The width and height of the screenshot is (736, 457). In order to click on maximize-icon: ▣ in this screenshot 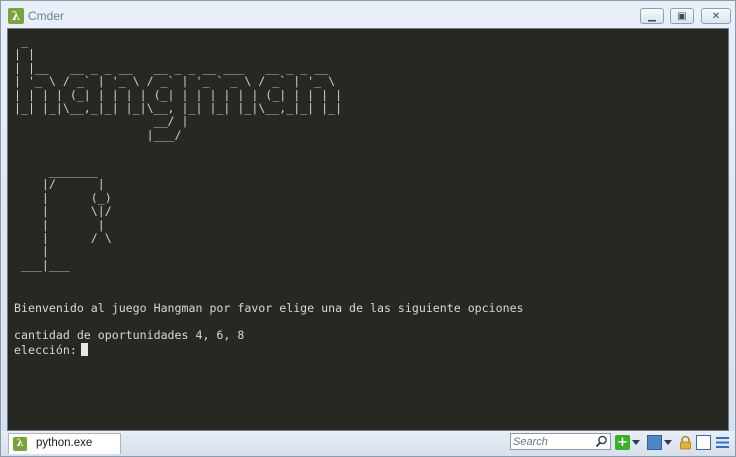, I will do `click(682, 16)`.